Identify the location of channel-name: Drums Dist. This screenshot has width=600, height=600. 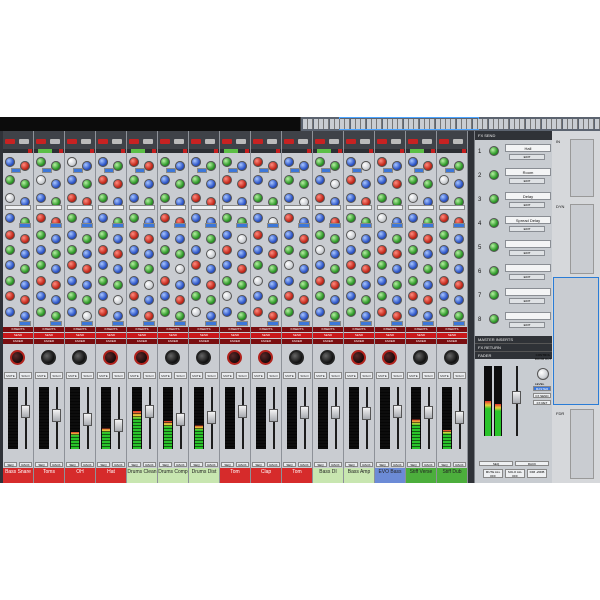
(204, 475).